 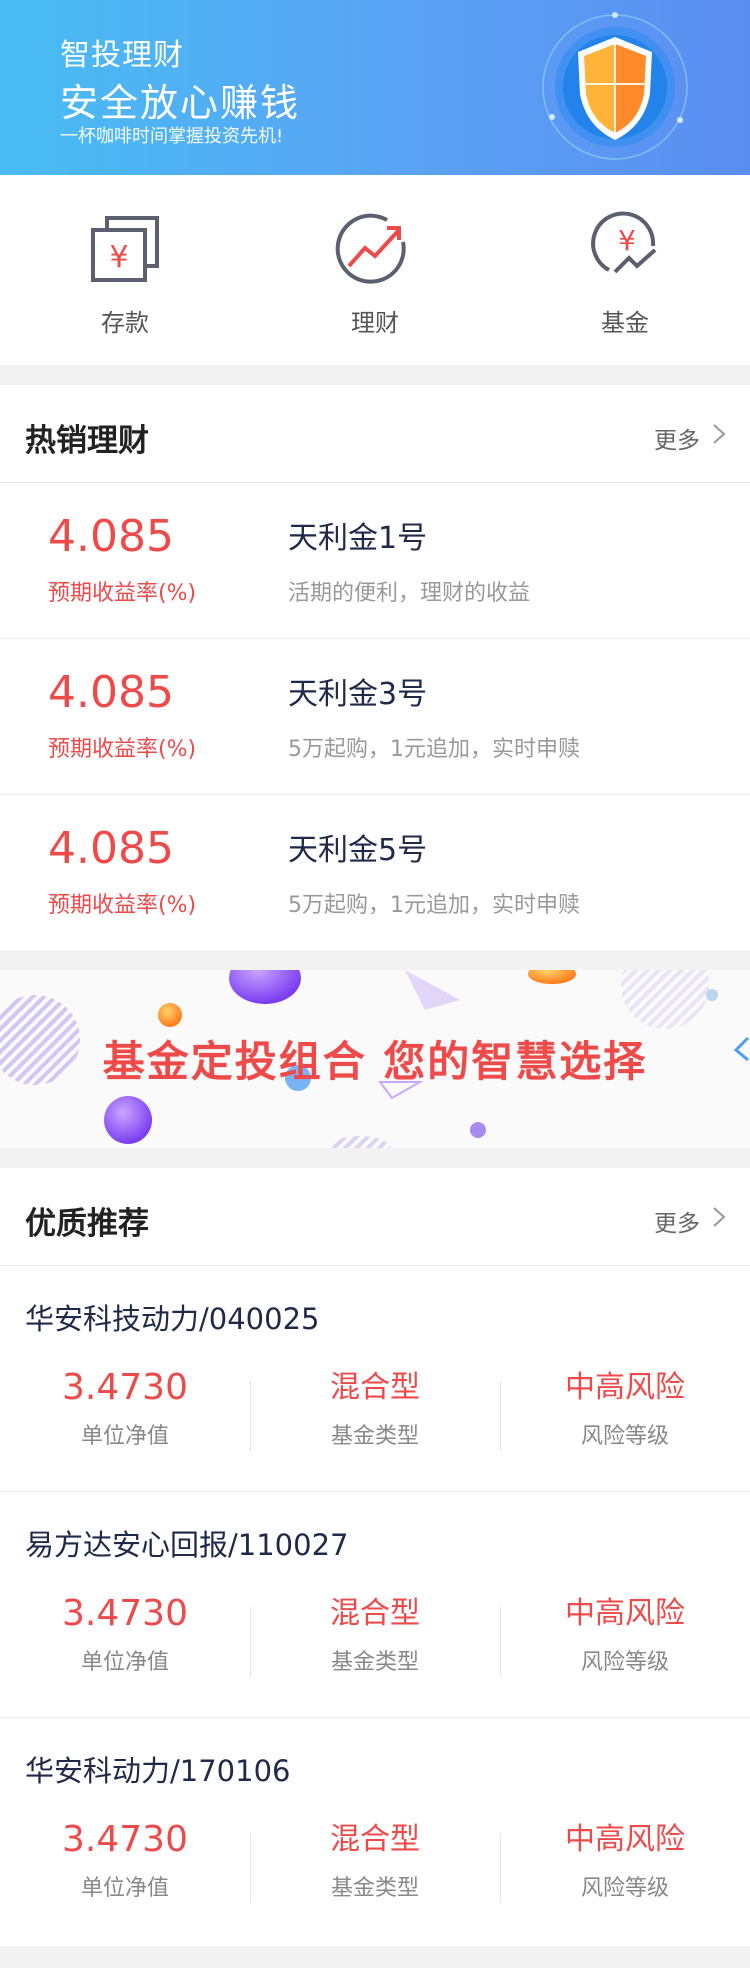 I want to click on section-header: 热销理财 更多, so click(x=375, y=434).